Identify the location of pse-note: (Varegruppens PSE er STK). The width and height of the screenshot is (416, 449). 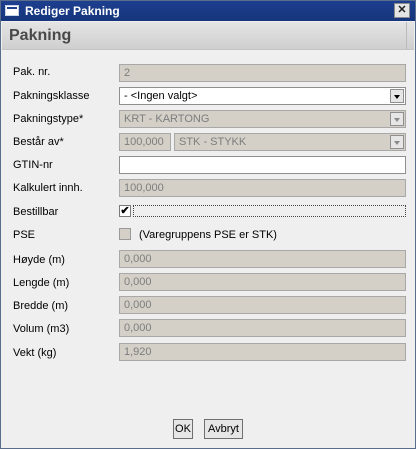
(208, 235).